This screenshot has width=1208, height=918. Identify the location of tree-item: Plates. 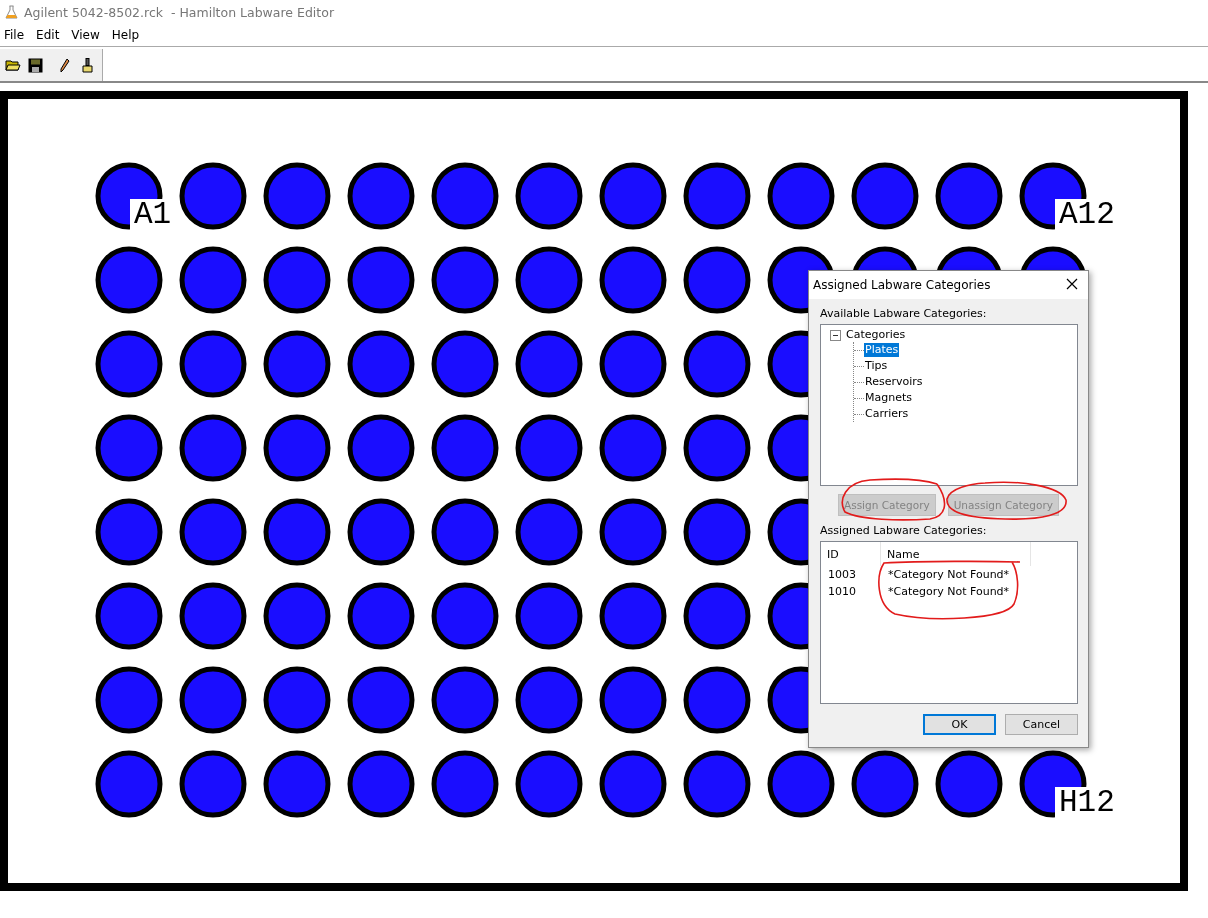
(882, 350).